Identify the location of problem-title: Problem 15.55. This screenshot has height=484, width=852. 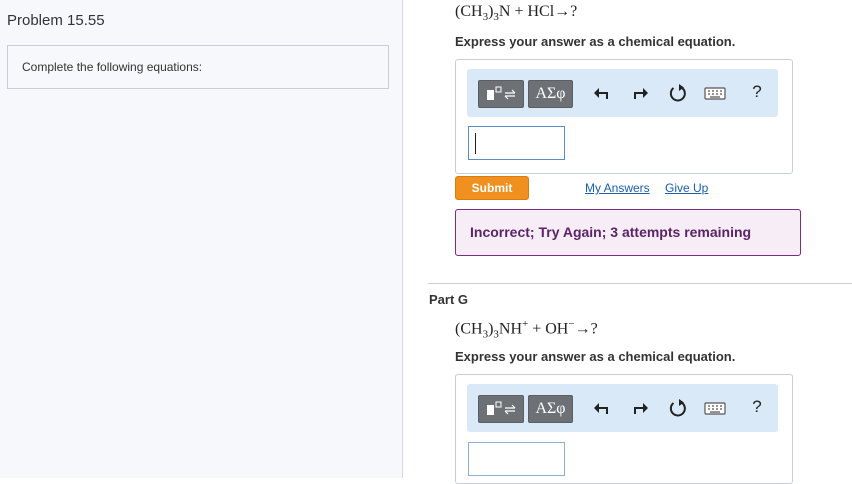
(56, 20).